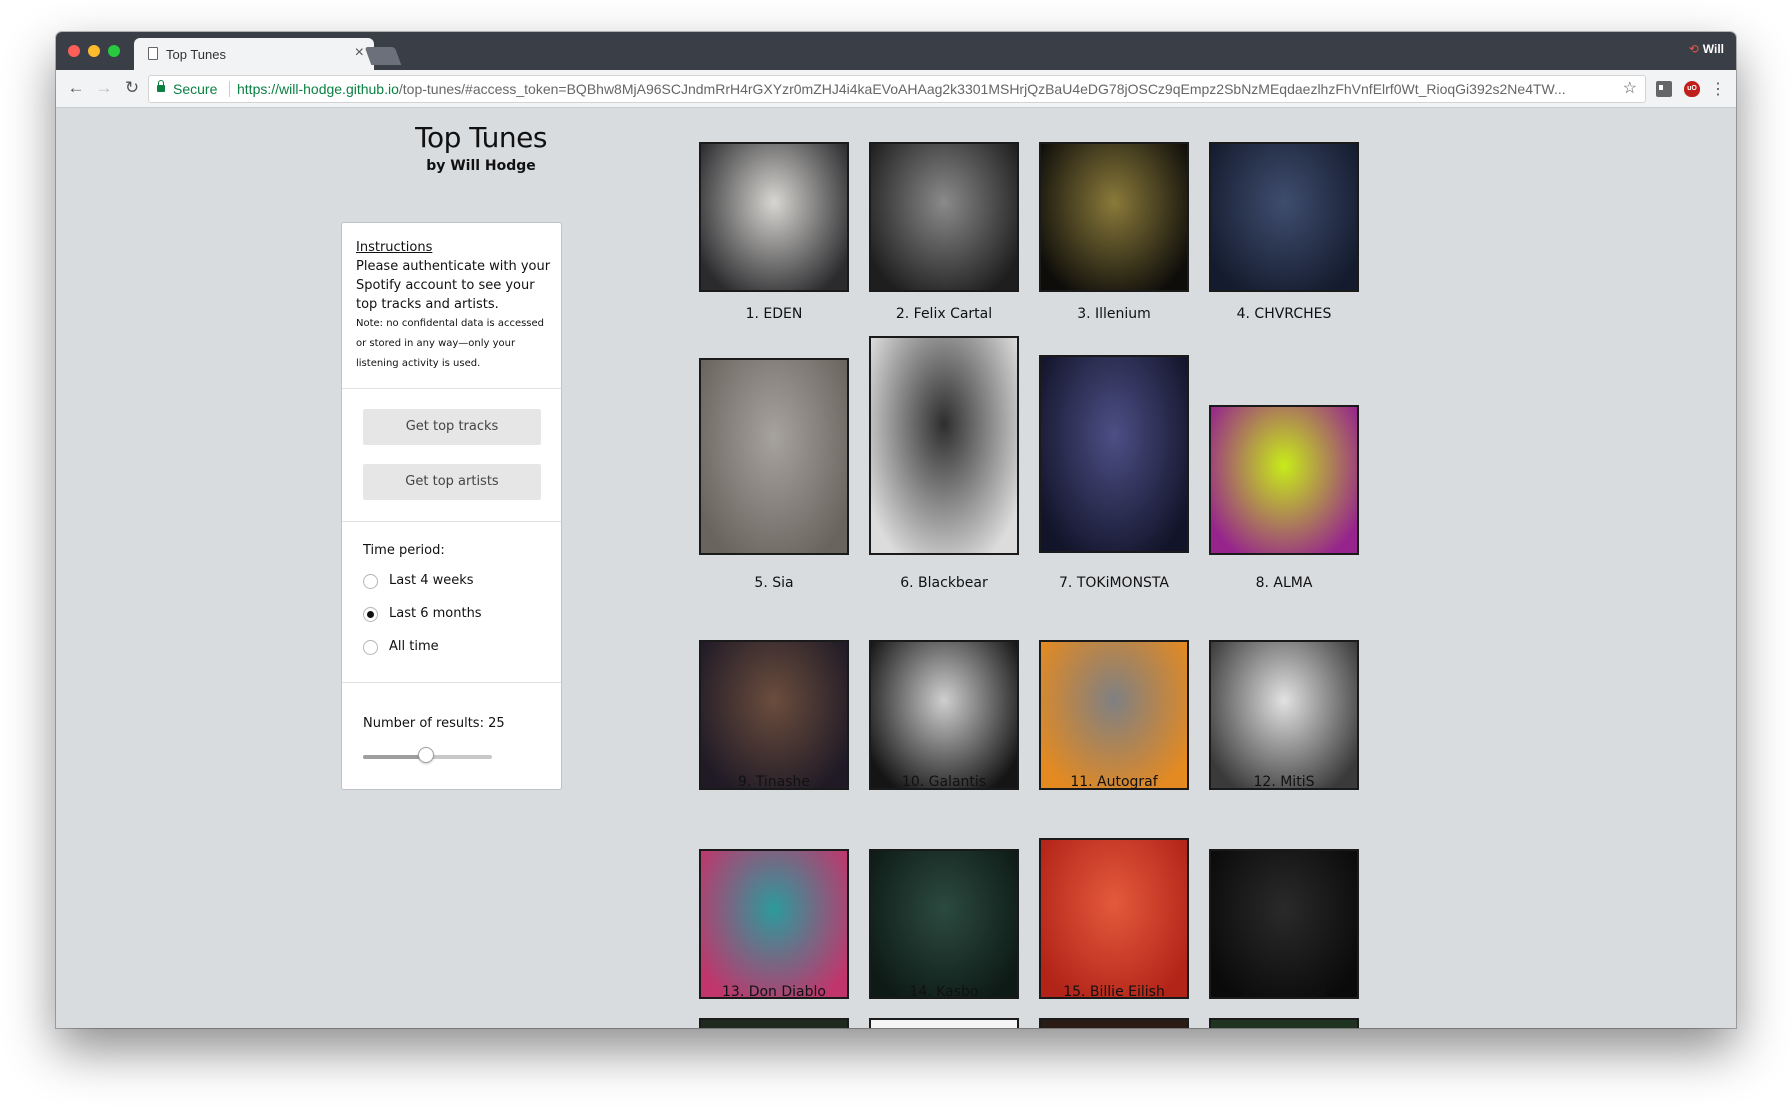 This screenshot has height=1109, width=1792. What do you see at coordinates (1284, 583) in the screenshot?
I see `artist-name: 8. ALMA` at bounding box center [1284, 583].